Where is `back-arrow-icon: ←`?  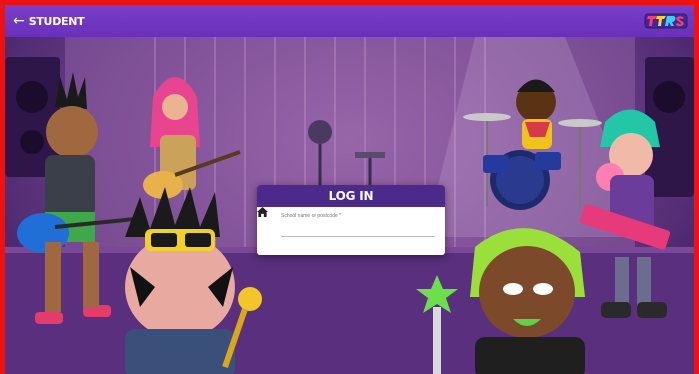
back-arrow-icon: ← is located at coordinates (19, 21).